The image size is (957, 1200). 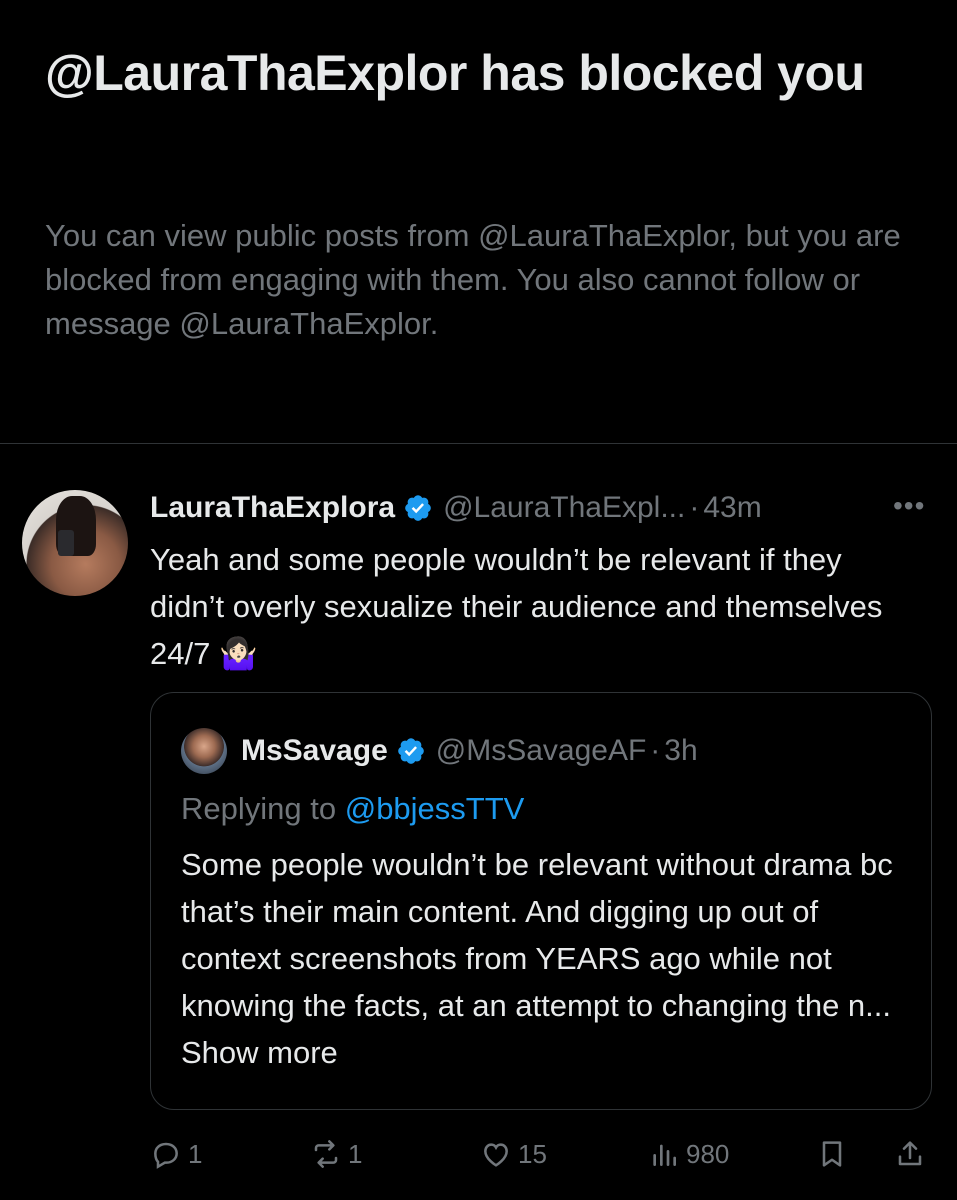 I want to click on show-more-link: Show more, so click(x=259, y=1052).